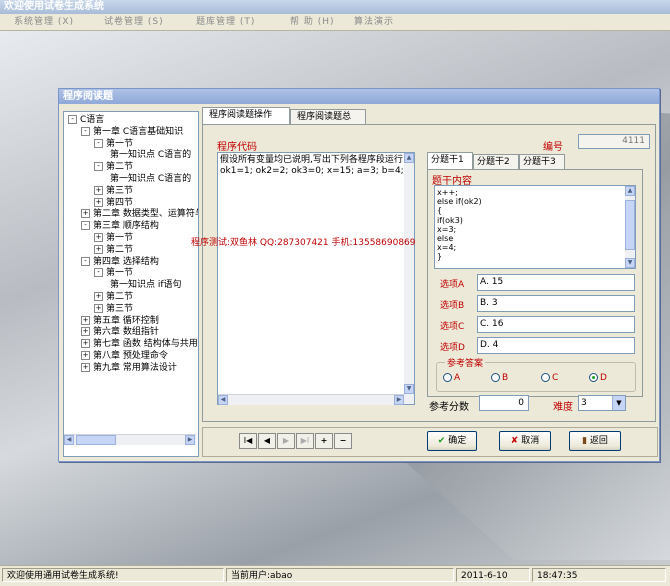  What do you see at coordinates (459, 202) in the screenshot?
I see `stem-line: else if(ok2)` at bounding box center [459, 202].